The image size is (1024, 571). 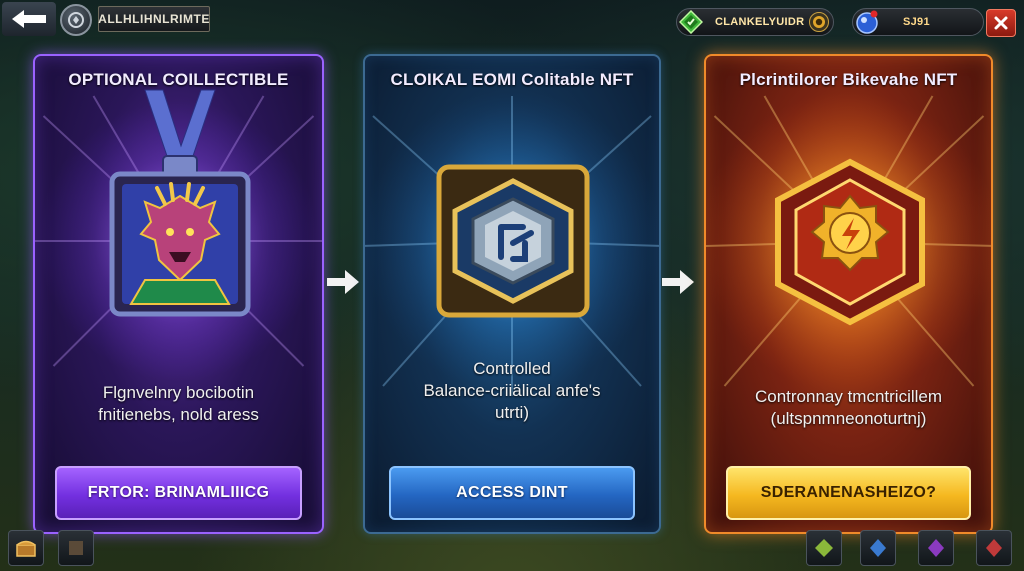 What do you see at coordinates (848, 79) in the screenshot?
I see `card-title: Plcrintilorer Bikevahe NFT` at bounding box center [848, 79].